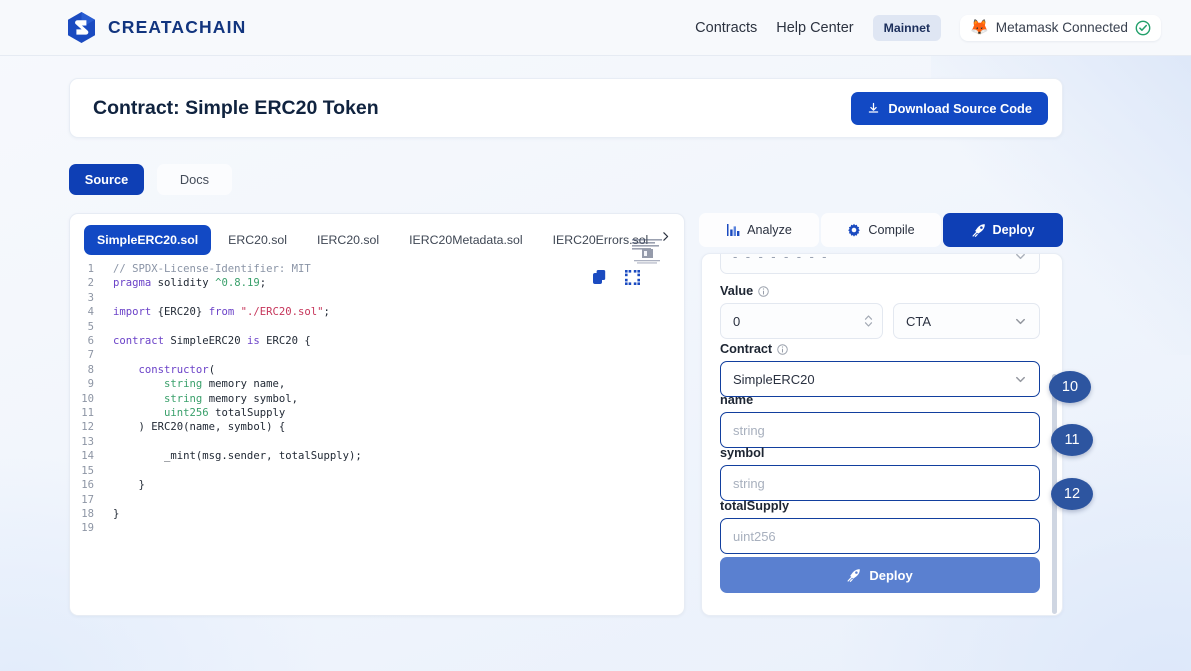 This screenshot has height=671, width=1191. I want to click on network-badge: Mainnet, so click(907, 27).